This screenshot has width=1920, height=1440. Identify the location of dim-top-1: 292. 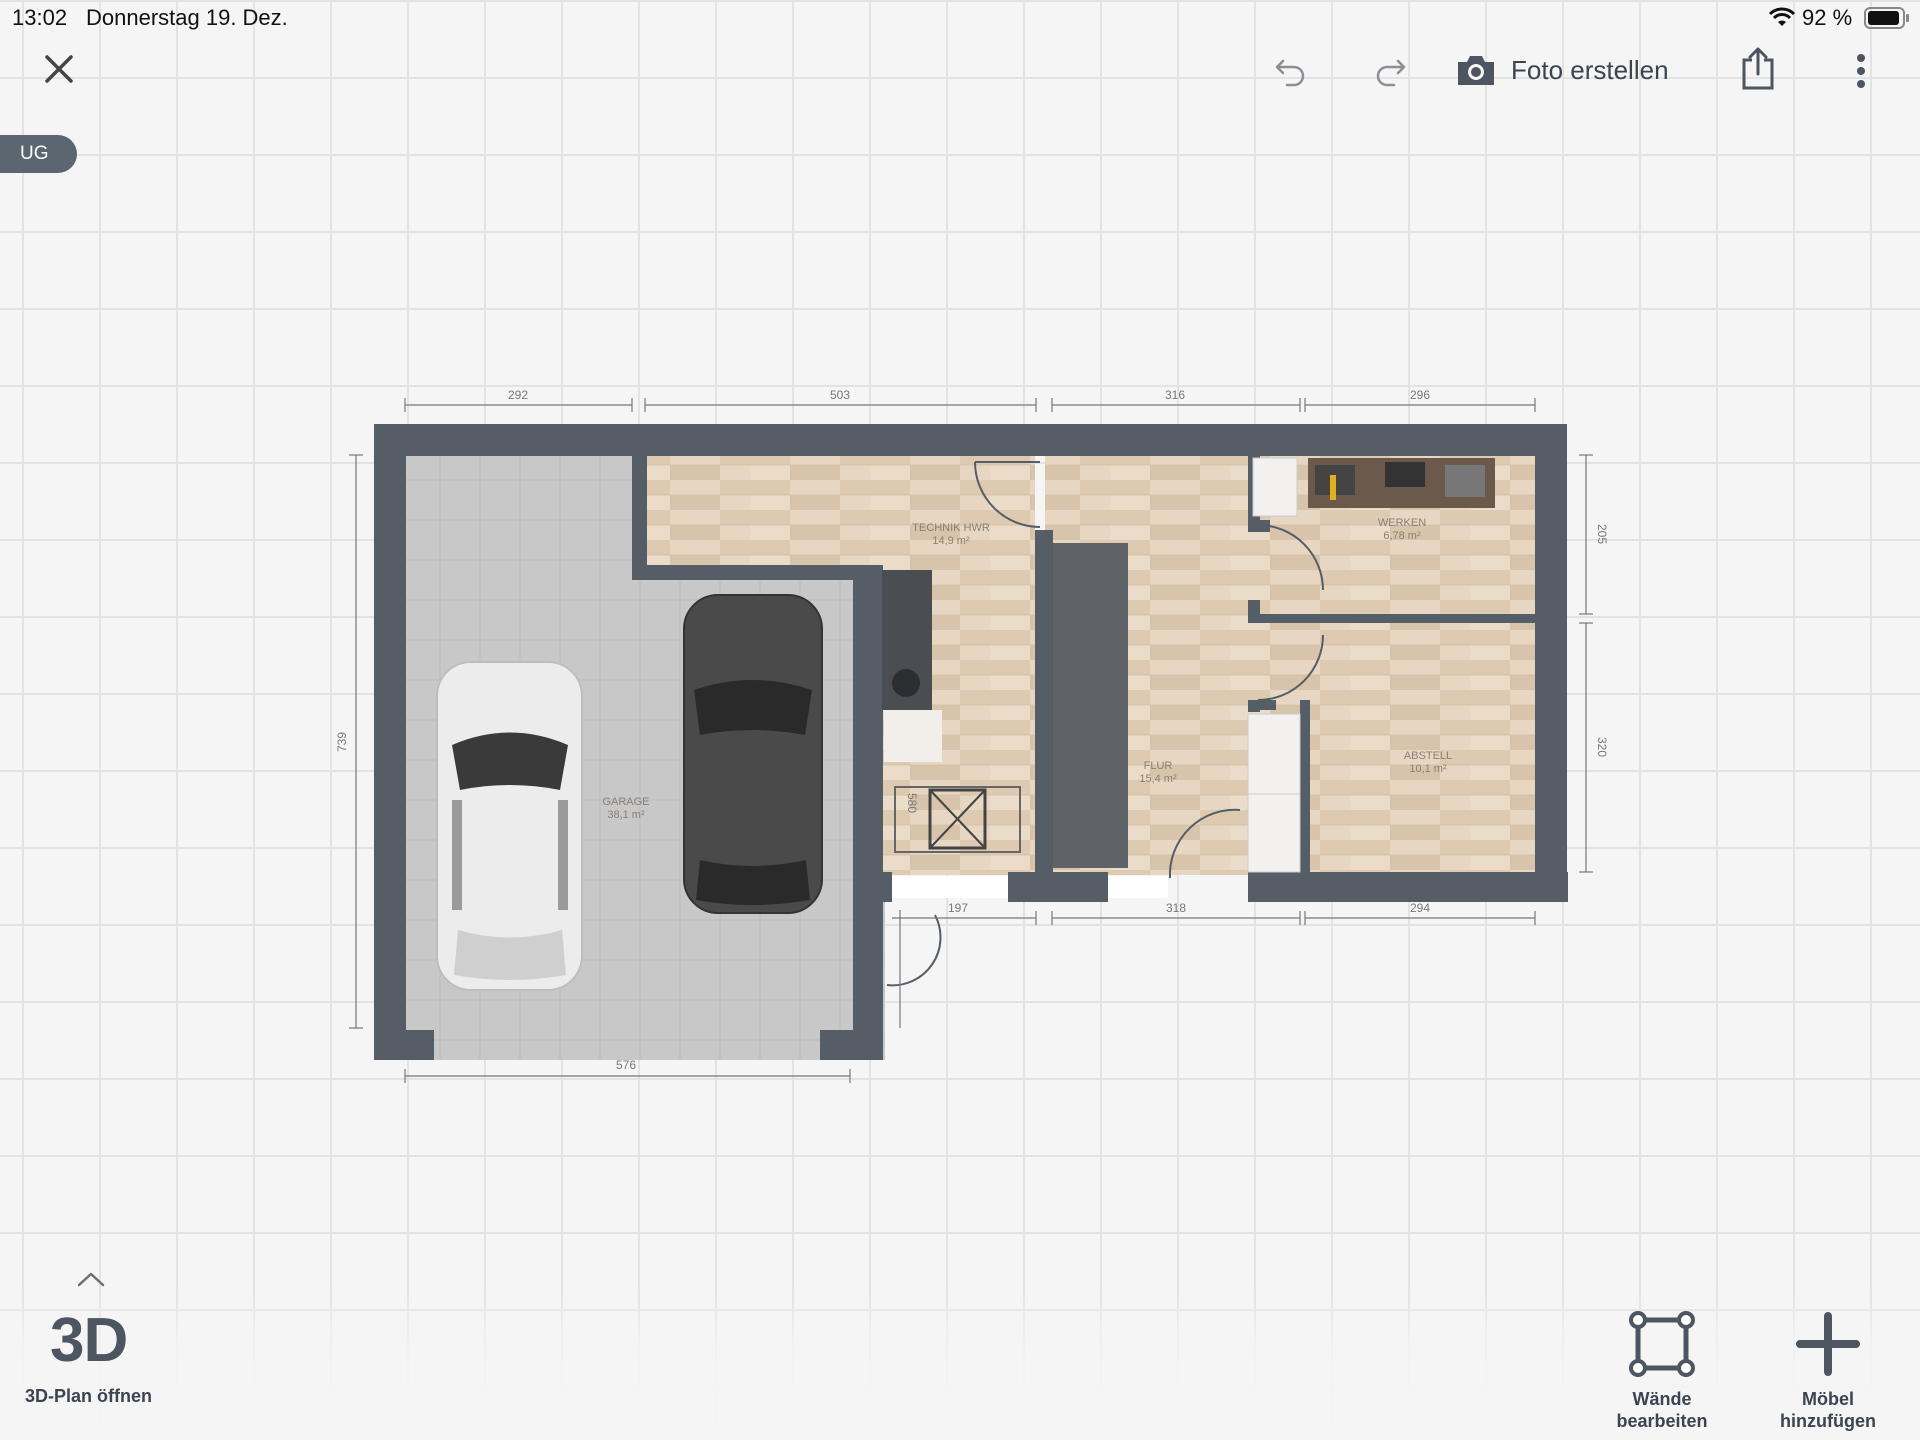
(518, 395).